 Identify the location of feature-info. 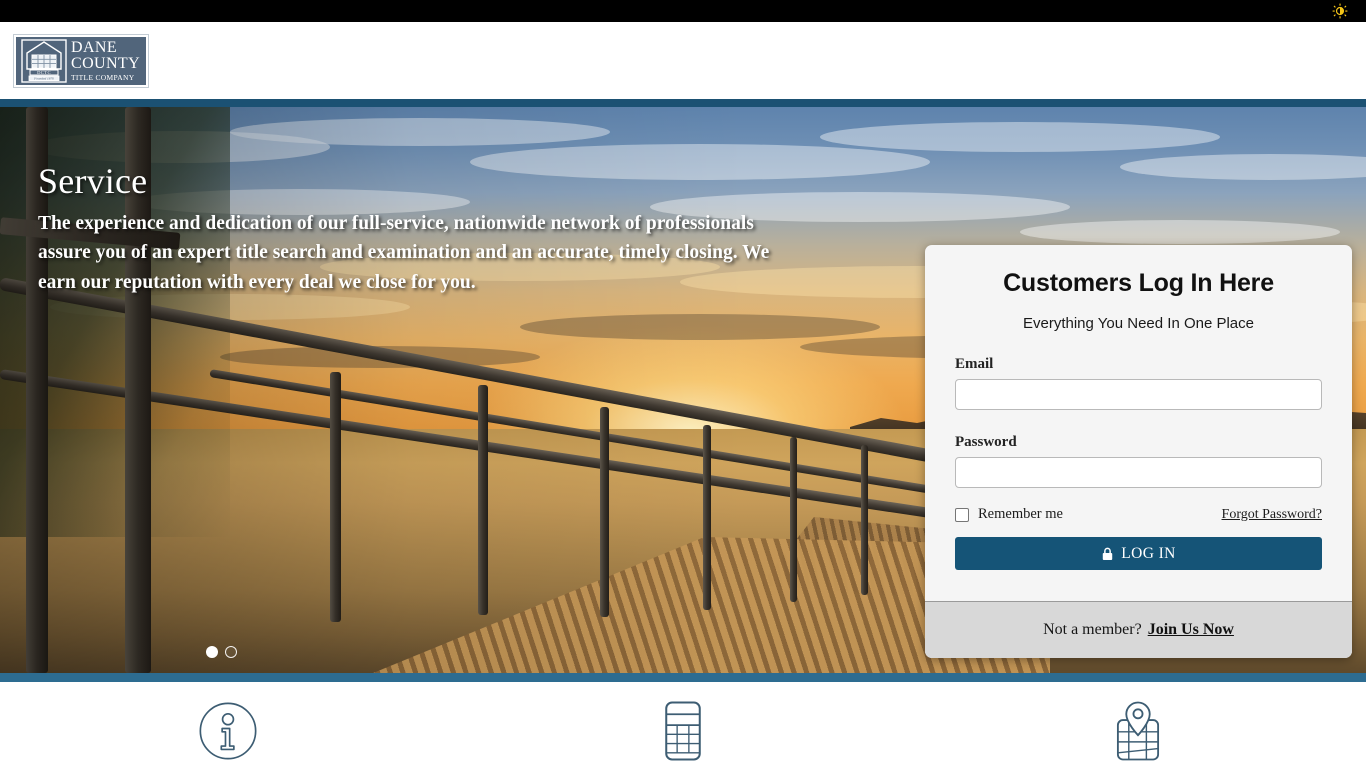
(227, 725).